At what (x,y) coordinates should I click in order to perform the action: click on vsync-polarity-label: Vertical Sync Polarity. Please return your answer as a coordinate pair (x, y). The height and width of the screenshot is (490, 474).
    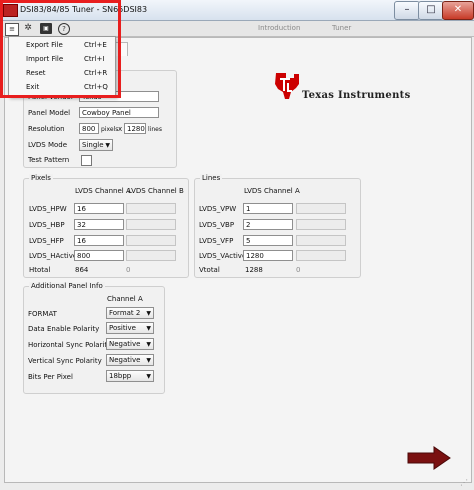
    Looking at the image, I should click on (65, 361).